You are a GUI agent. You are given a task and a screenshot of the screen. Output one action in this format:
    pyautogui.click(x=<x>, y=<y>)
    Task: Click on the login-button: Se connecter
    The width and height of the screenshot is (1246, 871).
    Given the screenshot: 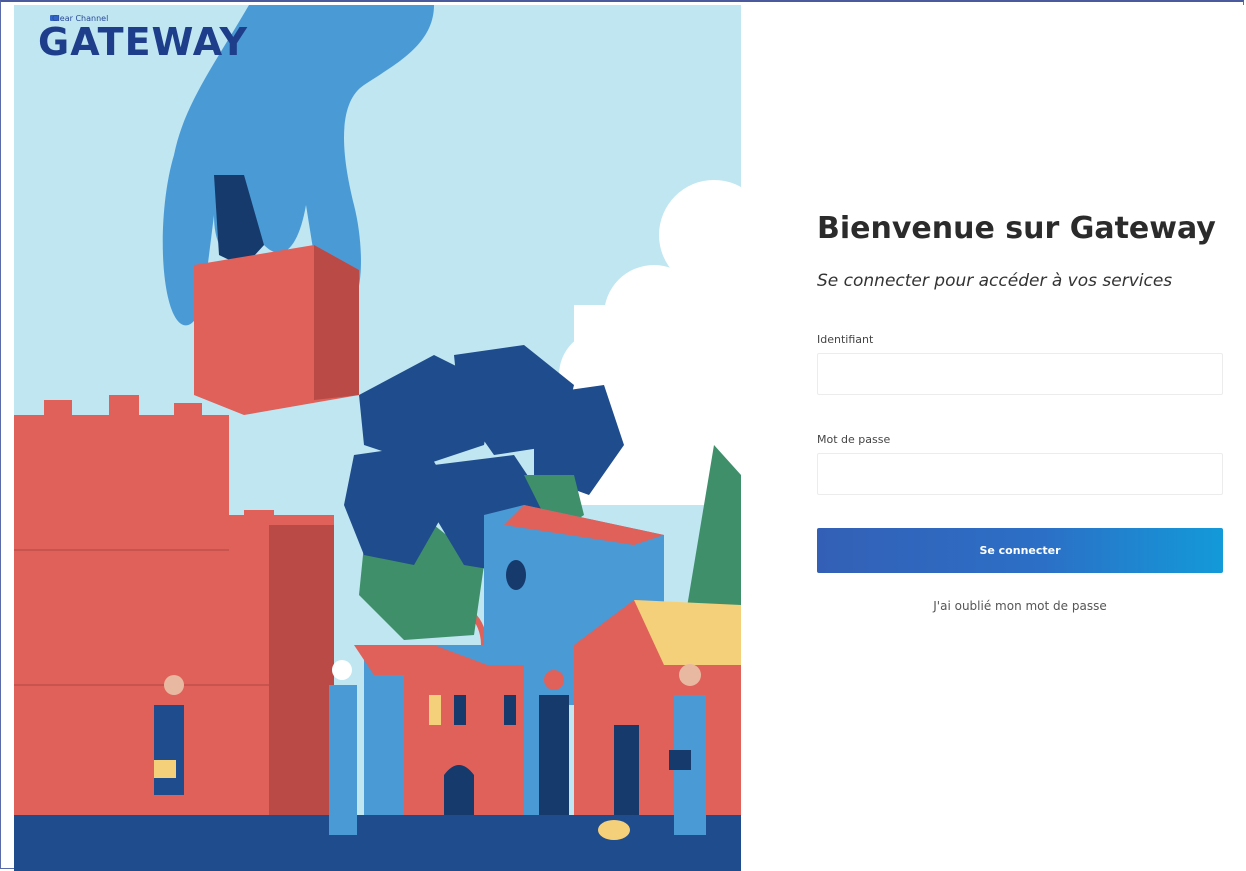 What is the action you would take?
    pyautogui.click(x=1020, y=550)
    